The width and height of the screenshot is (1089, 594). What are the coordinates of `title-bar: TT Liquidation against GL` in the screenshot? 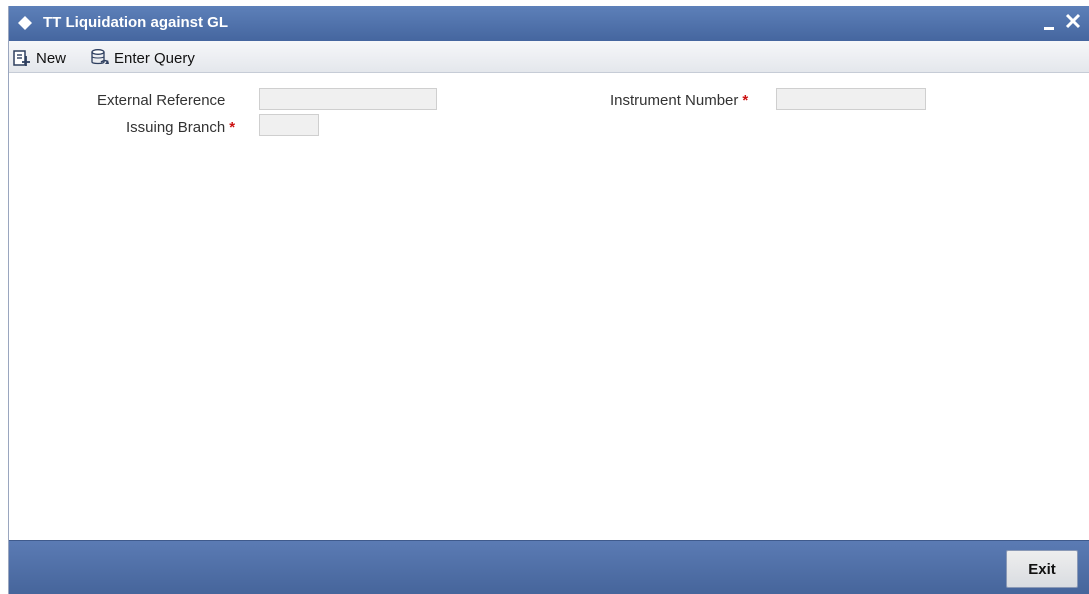 It's located at (549, 23).